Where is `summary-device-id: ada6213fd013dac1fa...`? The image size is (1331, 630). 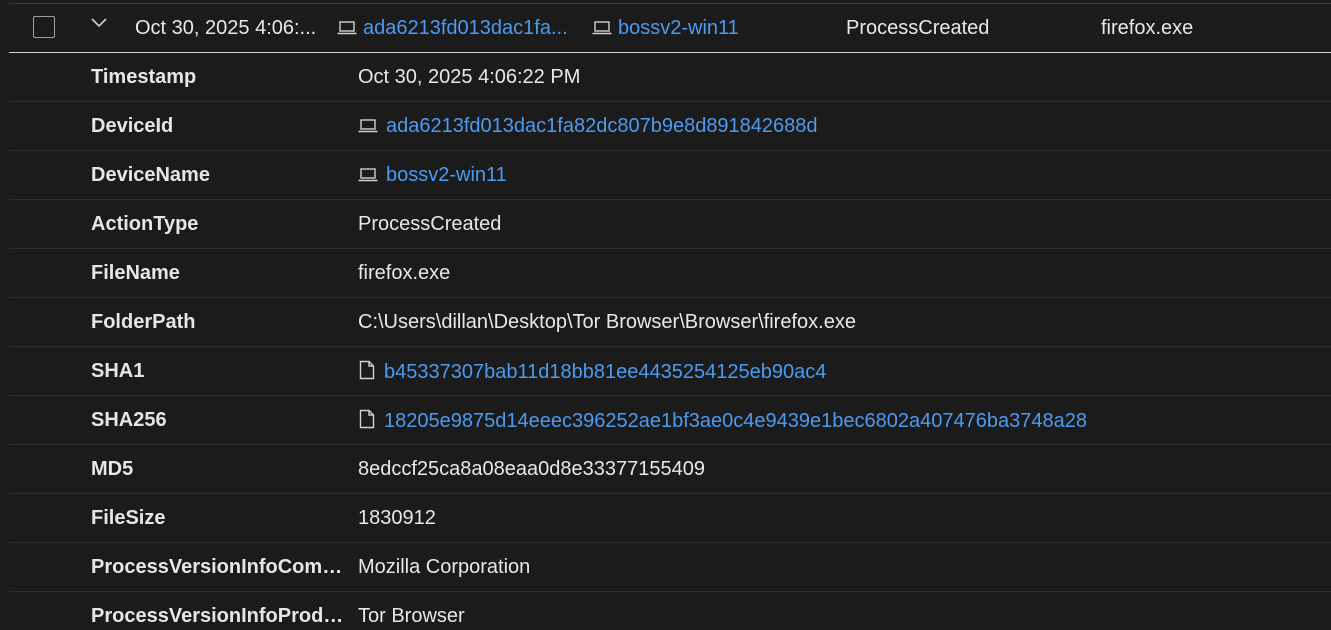
summary-device-id: ada6213fd013dac1fa... is located at coordinates (465, 28).